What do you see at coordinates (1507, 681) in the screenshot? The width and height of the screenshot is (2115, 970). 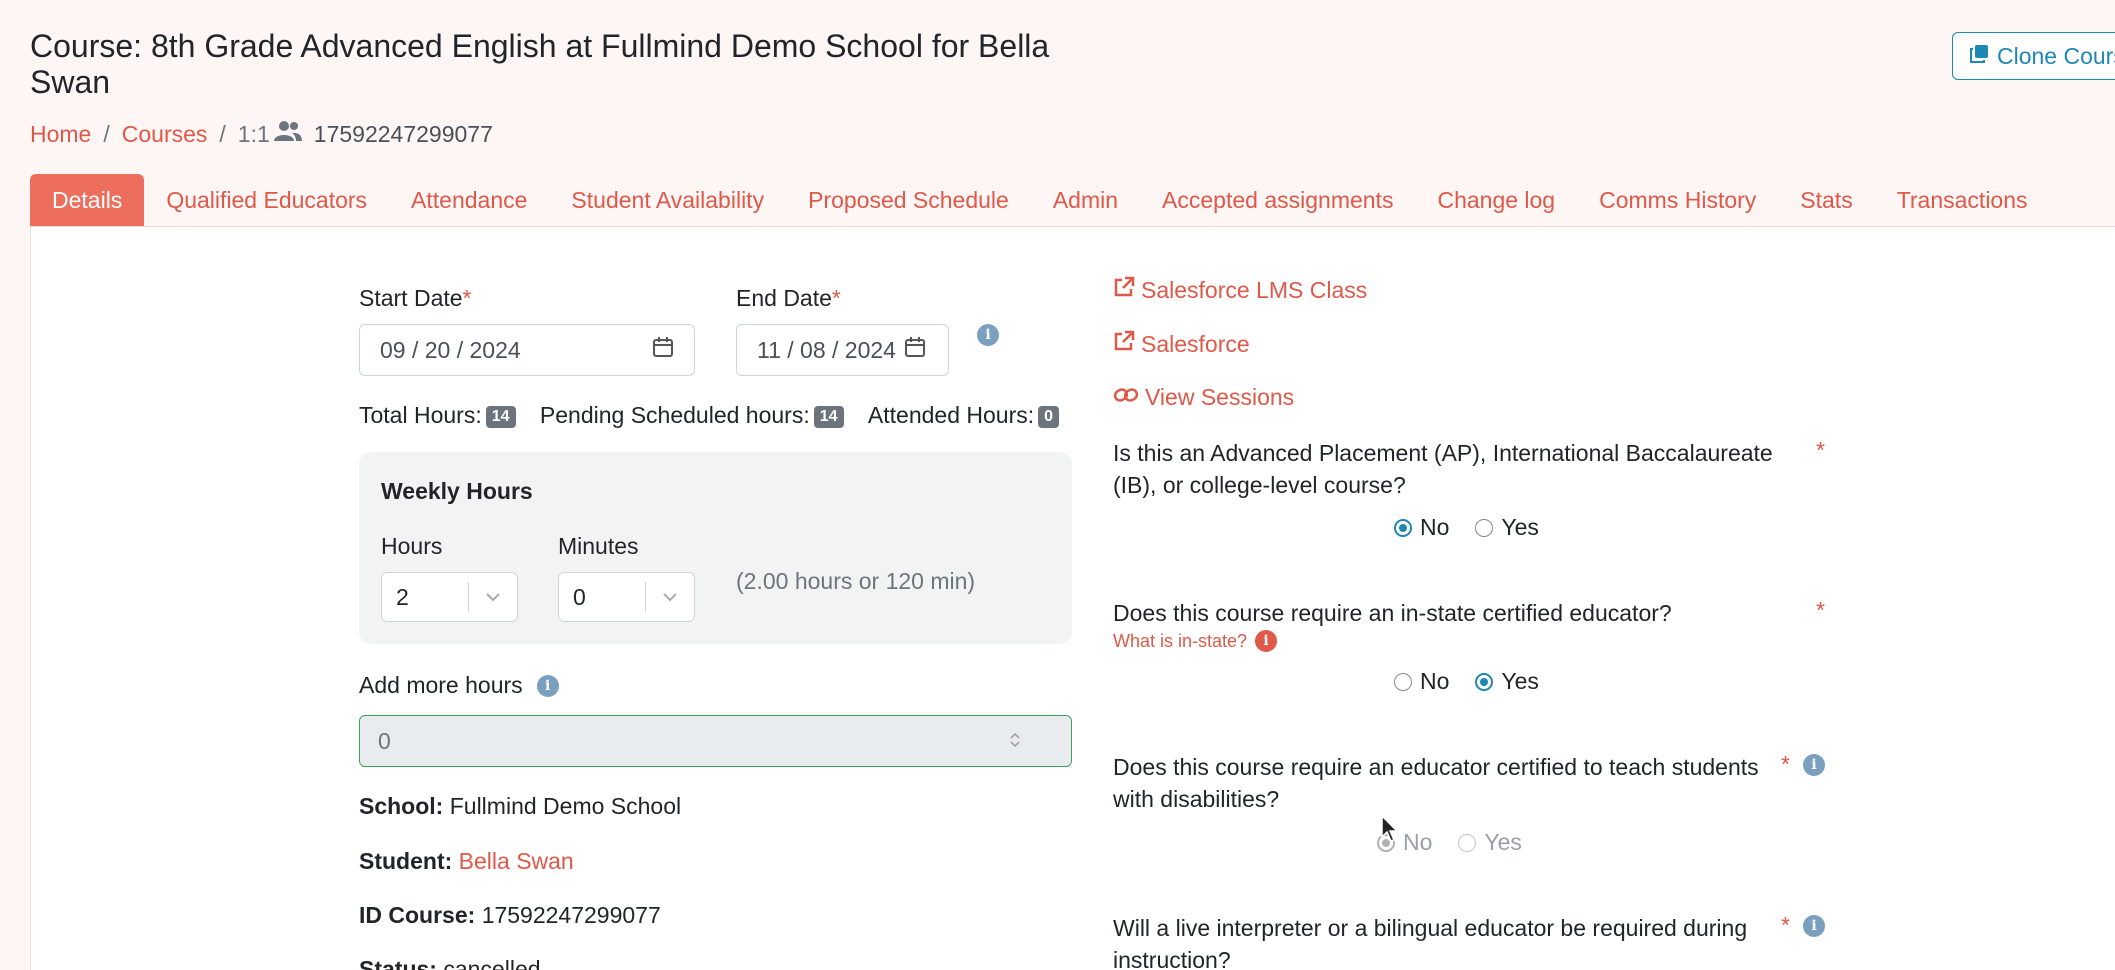 I see `in-state-yes-radio: Yes` at bounding box center [1507, 681].